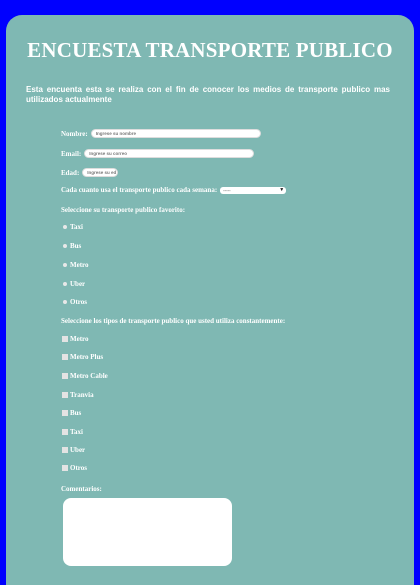 This screenshot has width=420, height=585. I want to click on type-option-taxi: Taxi, so click(72, 432).